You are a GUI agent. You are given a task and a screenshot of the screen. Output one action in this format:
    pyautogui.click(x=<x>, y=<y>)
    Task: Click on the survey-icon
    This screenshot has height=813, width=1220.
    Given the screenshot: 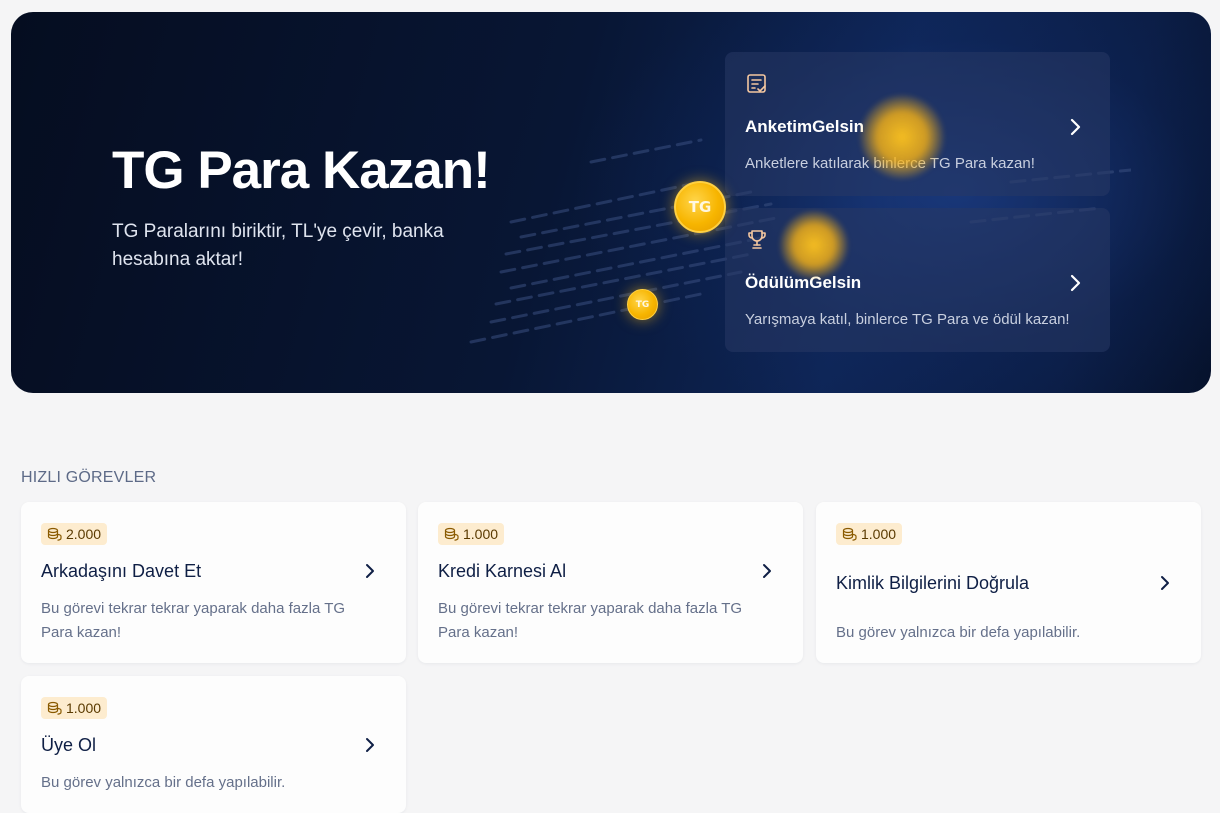 What is the action you would take?
    pyautogui.click(x=756, y=83)
    